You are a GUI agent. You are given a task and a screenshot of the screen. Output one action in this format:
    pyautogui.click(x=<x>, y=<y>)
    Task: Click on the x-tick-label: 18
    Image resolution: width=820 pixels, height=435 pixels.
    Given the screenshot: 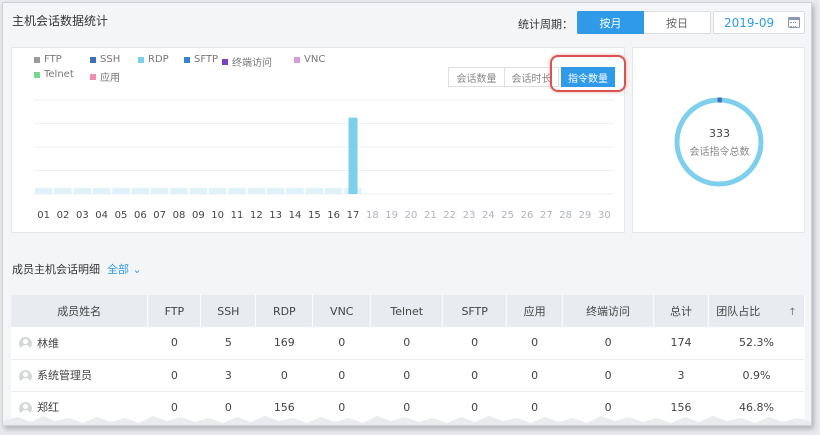 What is the action you would take?
    pyautogui.click(x=372, y=215)
    